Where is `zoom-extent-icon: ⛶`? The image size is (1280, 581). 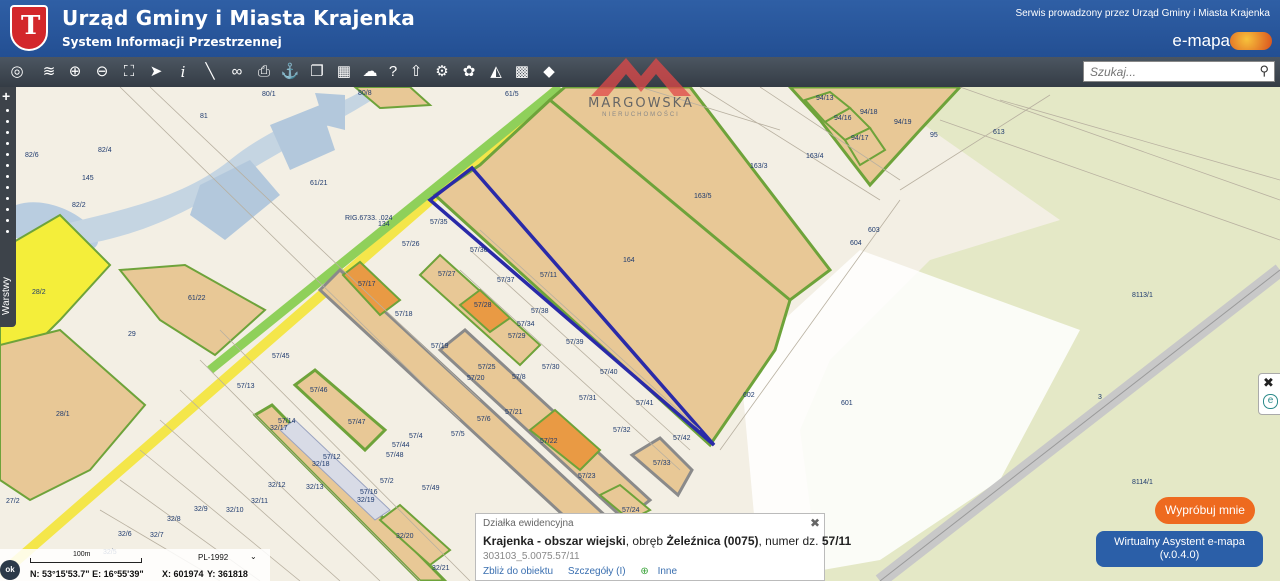
zoom-extent-icon: ⛶ is located at coordinates (129, 72).